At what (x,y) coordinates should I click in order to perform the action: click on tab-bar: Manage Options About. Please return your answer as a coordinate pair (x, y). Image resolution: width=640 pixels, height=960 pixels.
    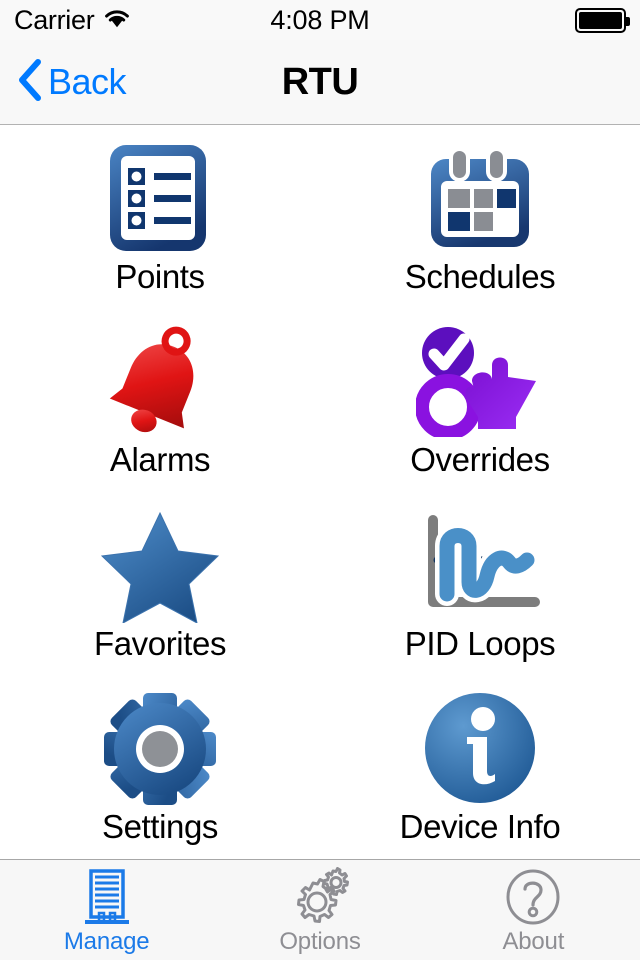
    Looking at the image, I should click on (320, 909).